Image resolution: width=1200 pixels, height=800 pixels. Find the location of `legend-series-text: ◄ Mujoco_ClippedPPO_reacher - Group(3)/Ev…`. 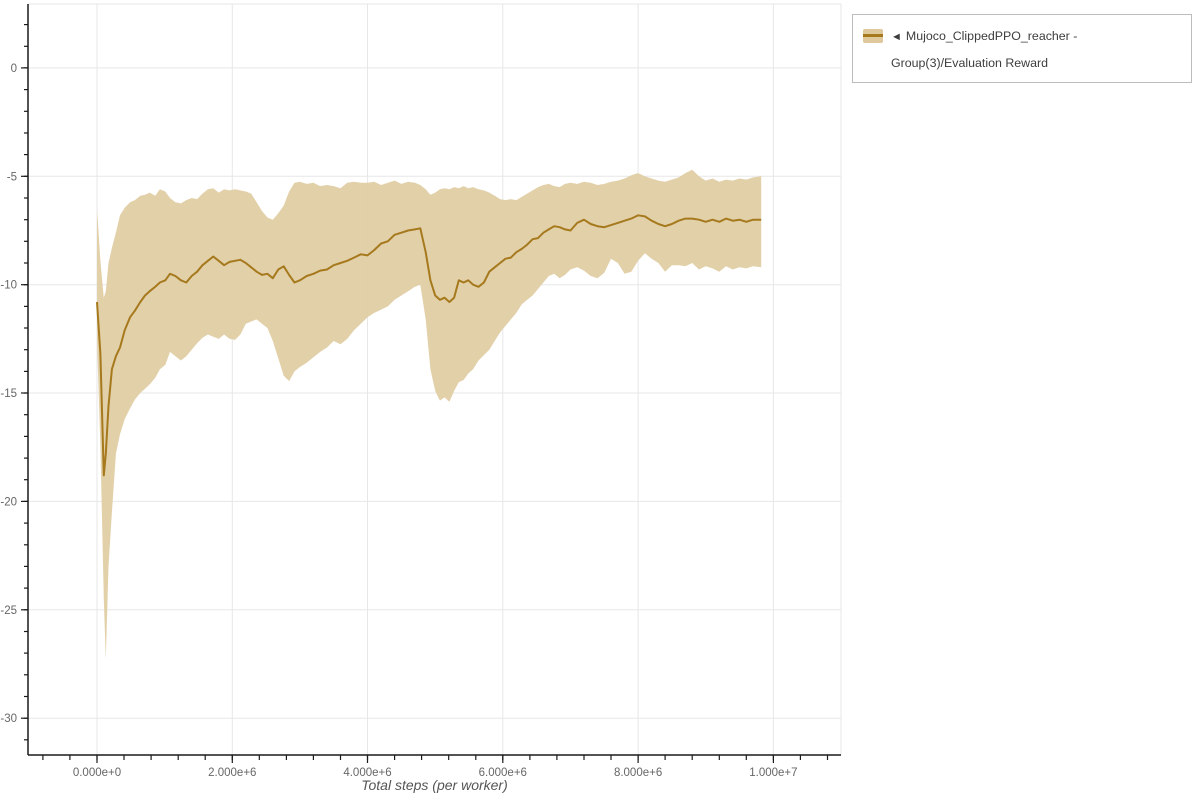

legend-series-text: ◄ Mujoco_ClippedPPO_reacher - Group(3)/Ev… is located at coordinates (1036, 49).